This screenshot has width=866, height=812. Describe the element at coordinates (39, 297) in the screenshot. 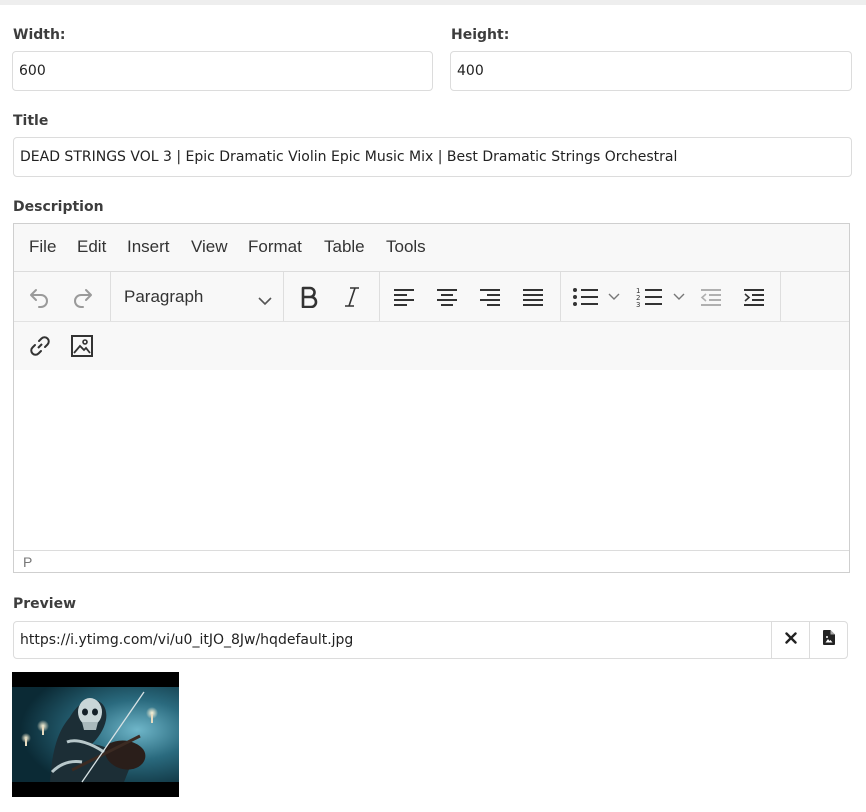

I see `undo-icon` at that location.